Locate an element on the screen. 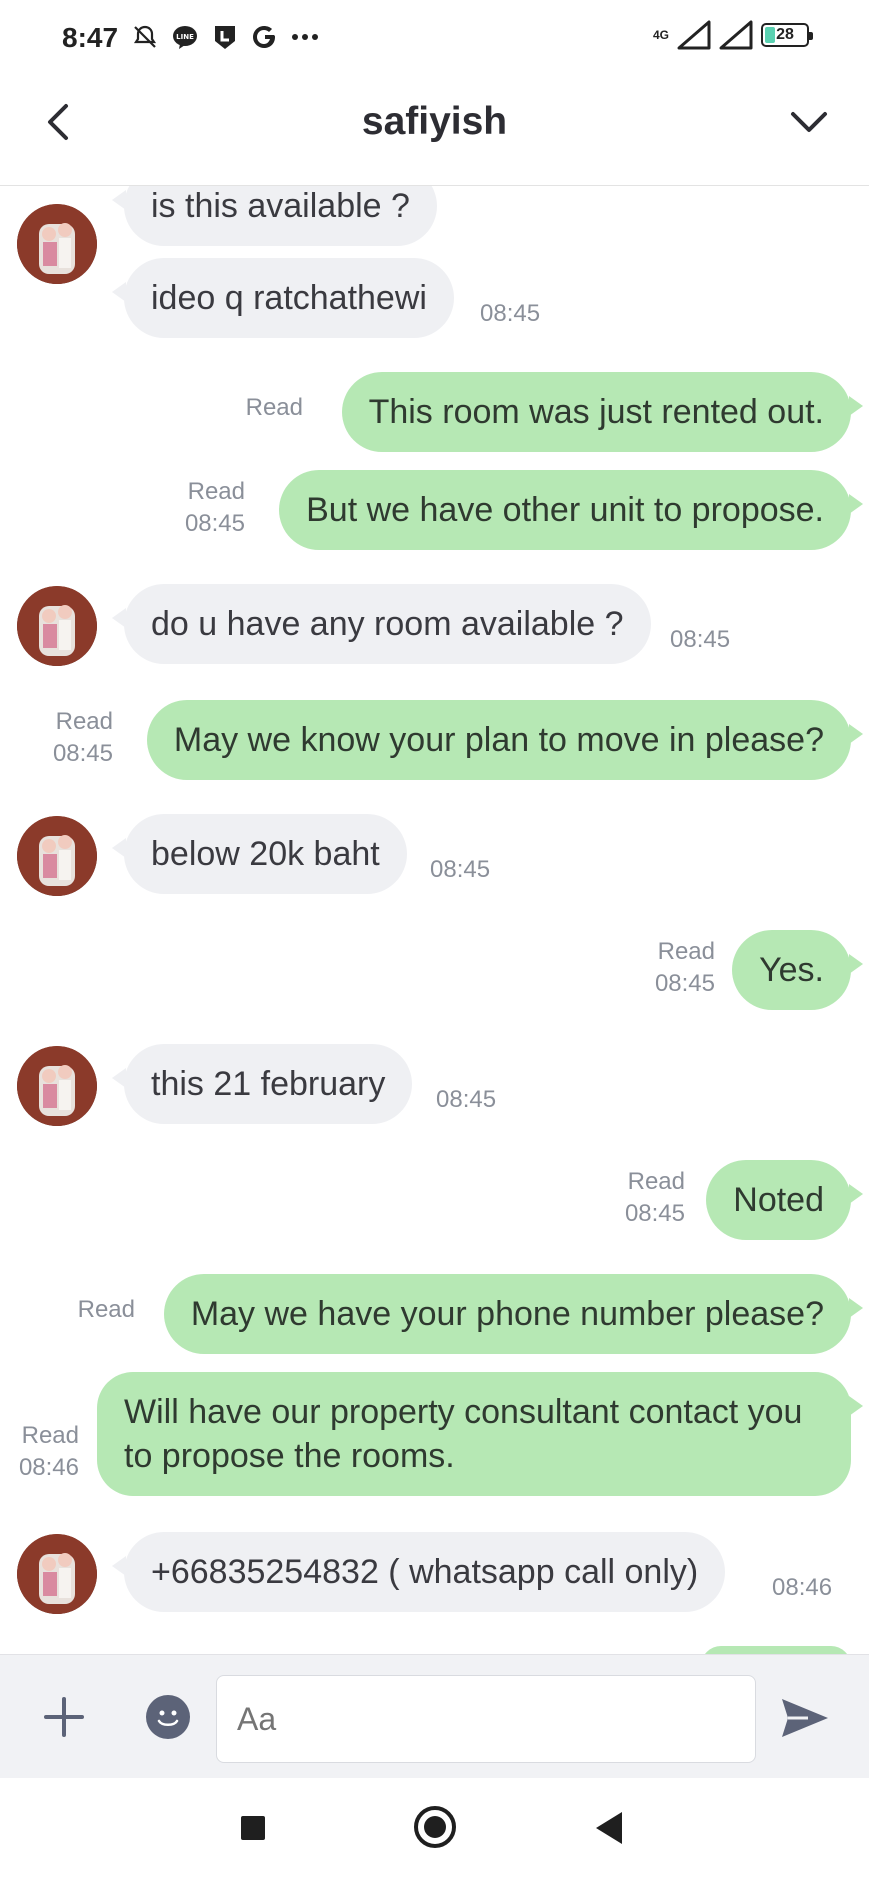  status-notification-icons: LINE is located at coordinates (225, 37).